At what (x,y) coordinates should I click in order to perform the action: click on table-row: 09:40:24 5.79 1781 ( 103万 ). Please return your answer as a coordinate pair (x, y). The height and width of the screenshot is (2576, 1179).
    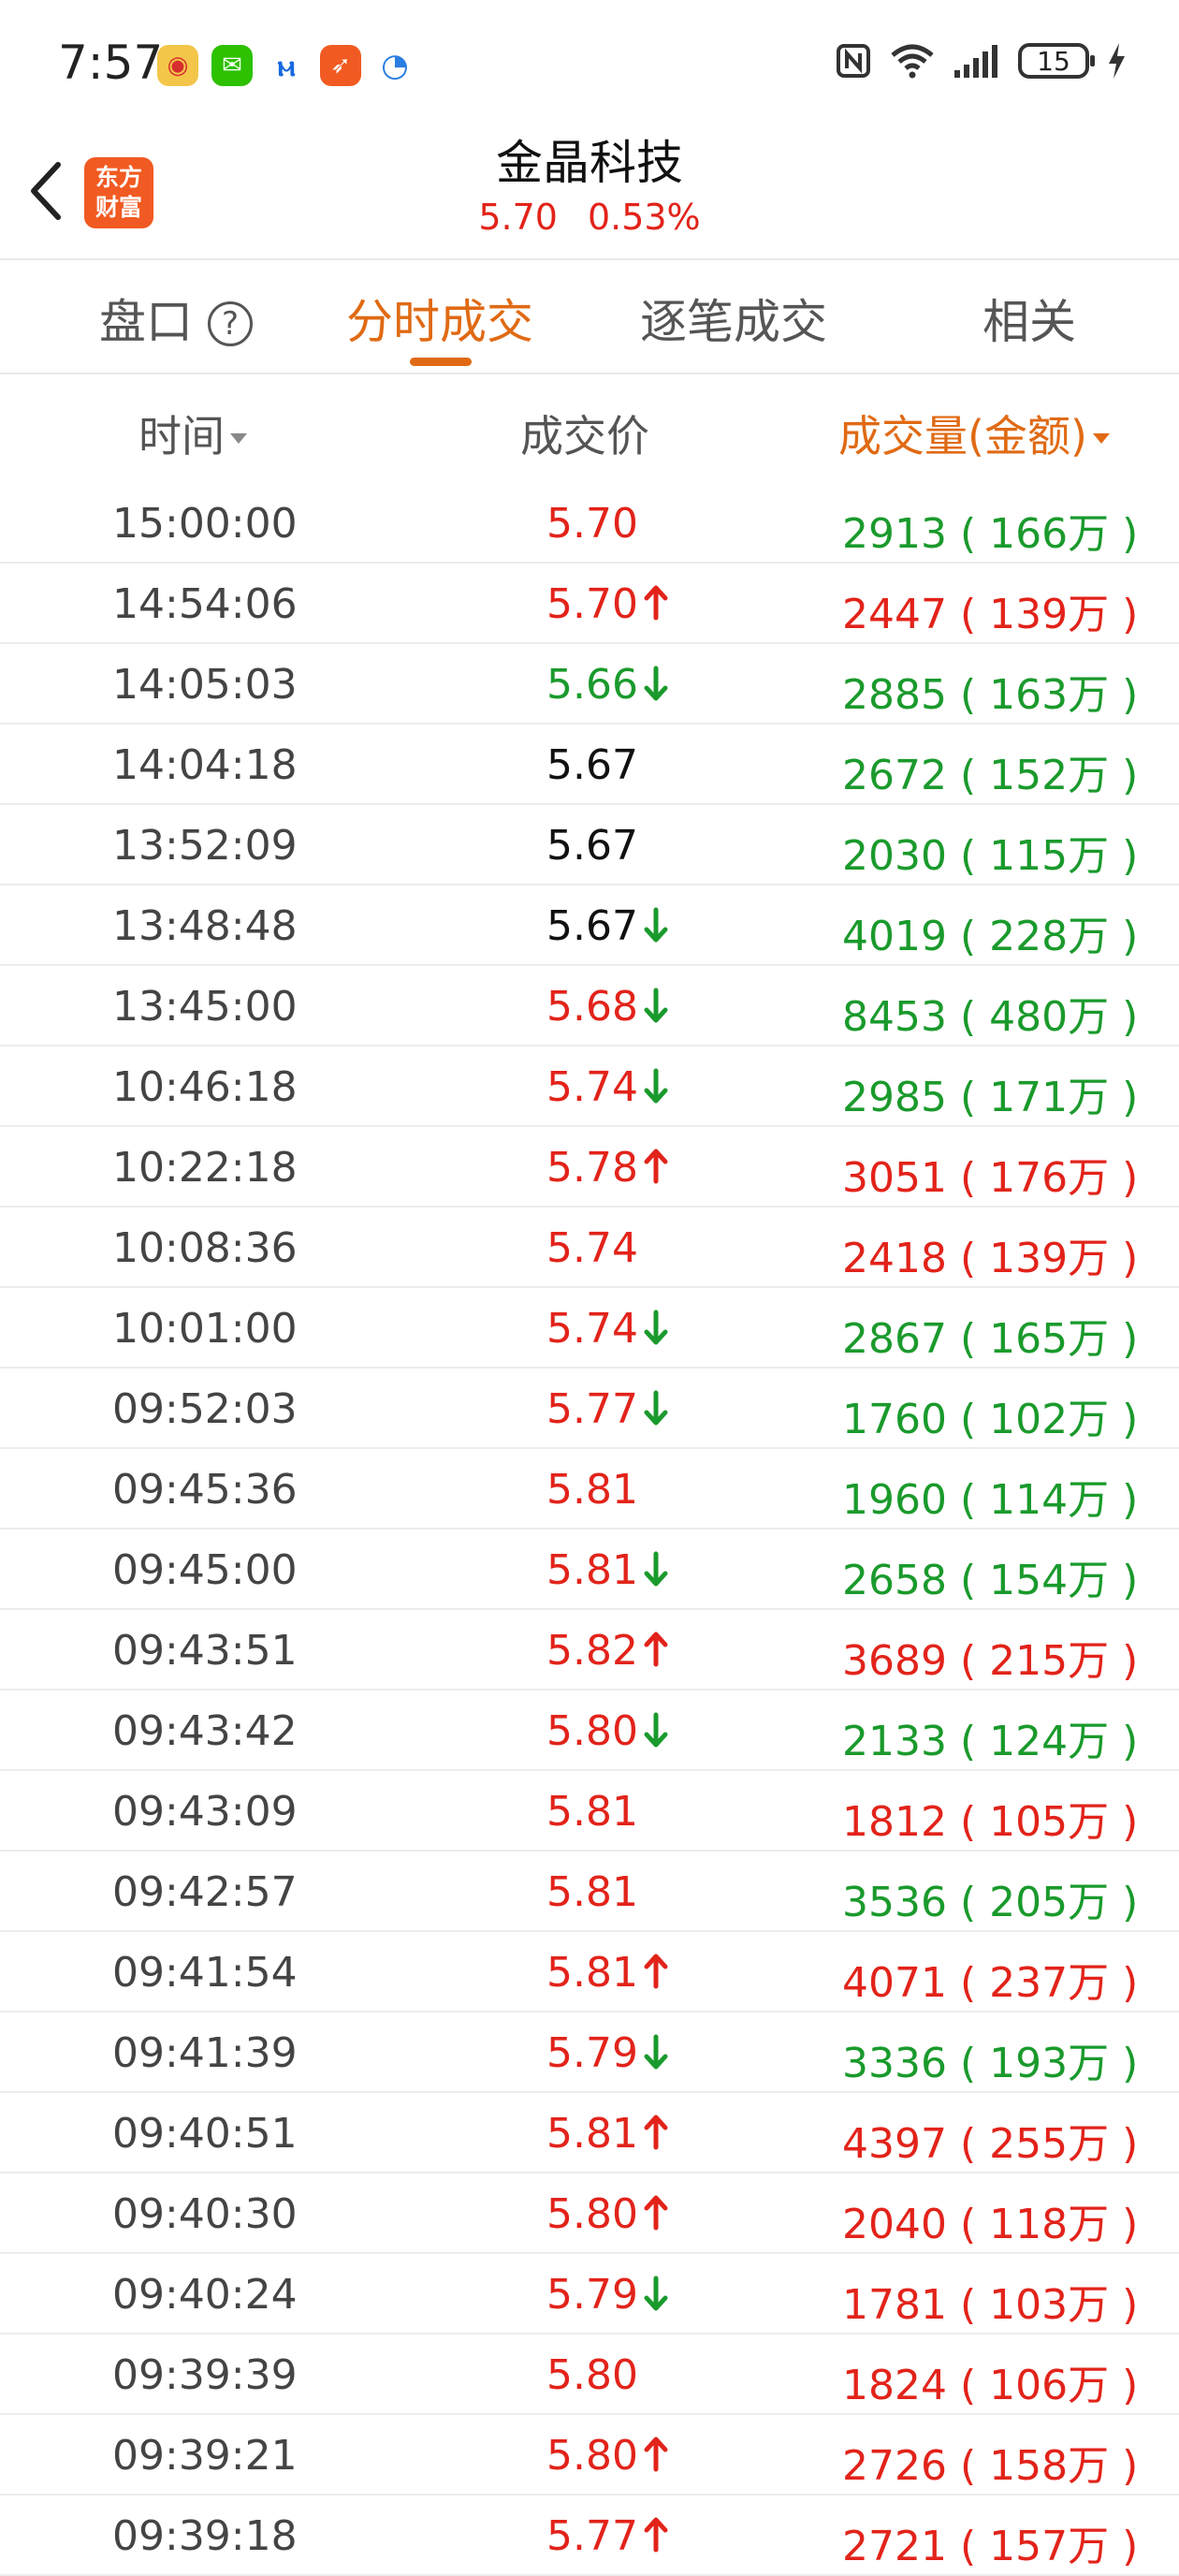
    Looking at the image, I should click on (589, 2294).